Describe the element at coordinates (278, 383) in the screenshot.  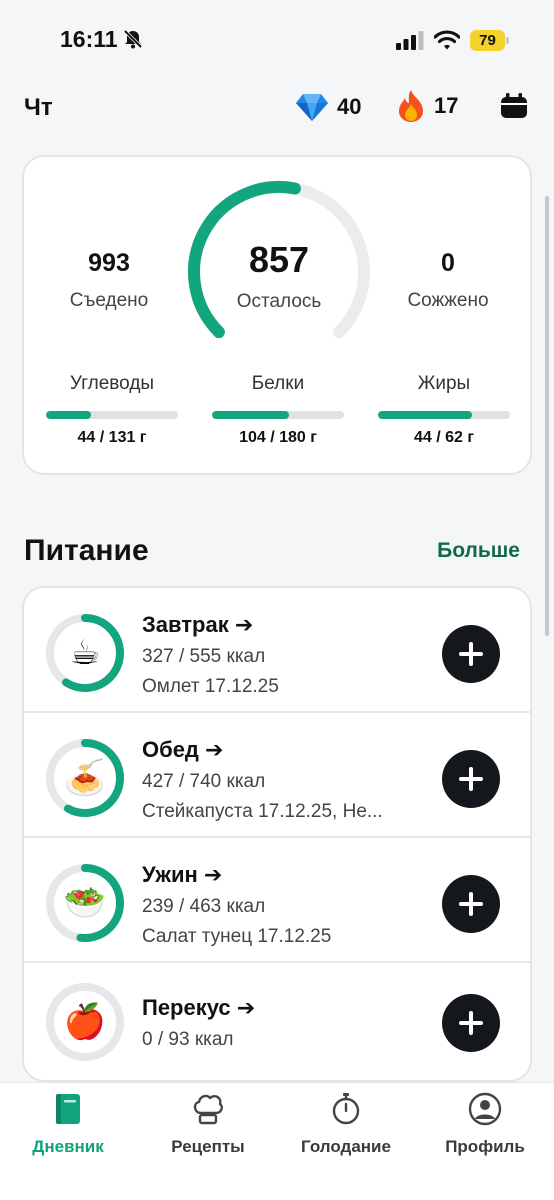
I see `macro-label: Белки` at that location.